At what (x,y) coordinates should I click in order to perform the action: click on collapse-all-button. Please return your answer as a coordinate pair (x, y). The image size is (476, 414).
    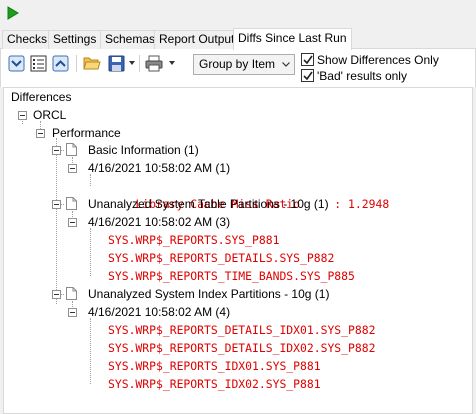
    Looking at the image, I should click on (60, 63).